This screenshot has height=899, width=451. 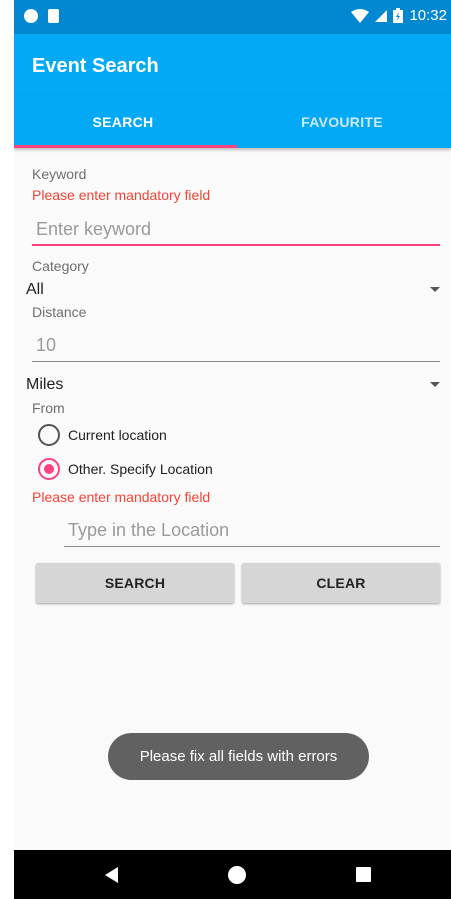 I want to click on wifi-icon, so click(x=360, y=15).